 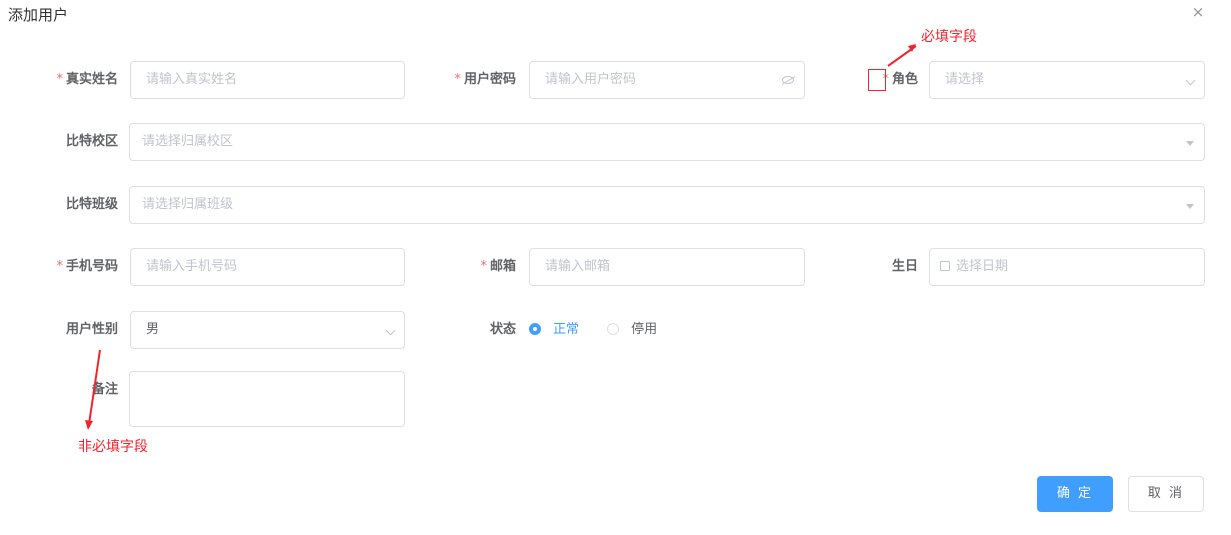 I want to click on status-radio-disabled: 停用, so click(x=632, y=330).